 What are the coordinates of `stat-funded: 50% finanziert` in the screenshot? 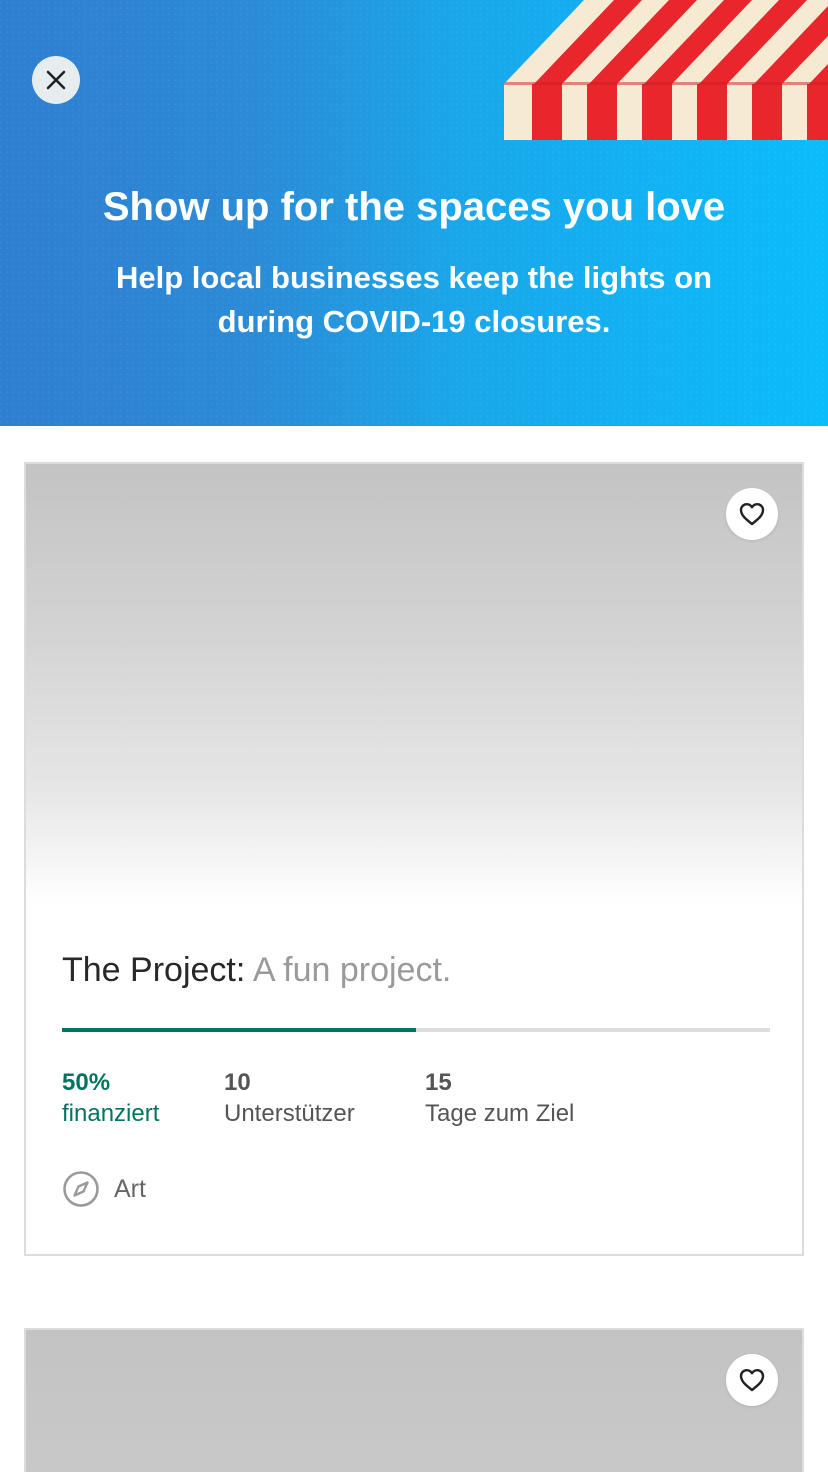 It's located at (110, 1099).